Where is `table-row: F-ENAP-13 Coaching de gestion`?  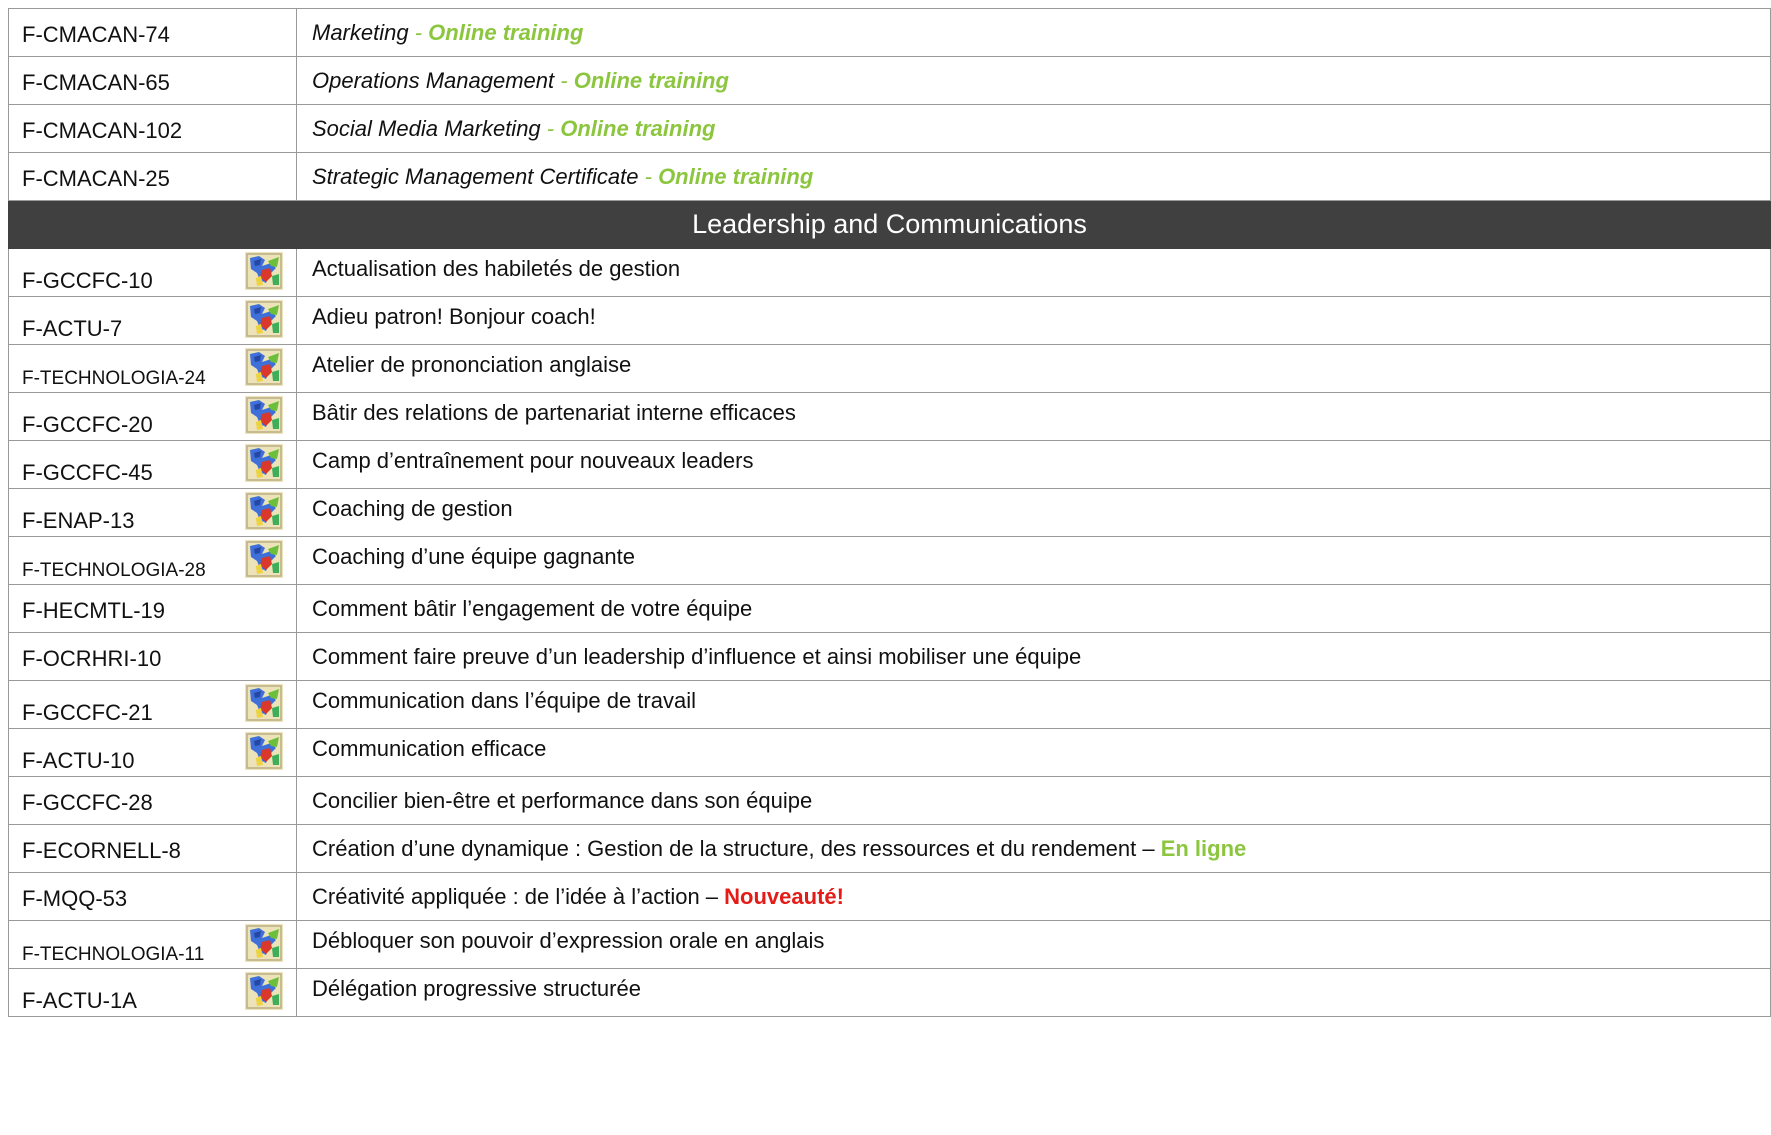 table-row: F-ENAP-13 Coaching de gestion is located at coordinates (889, 512).